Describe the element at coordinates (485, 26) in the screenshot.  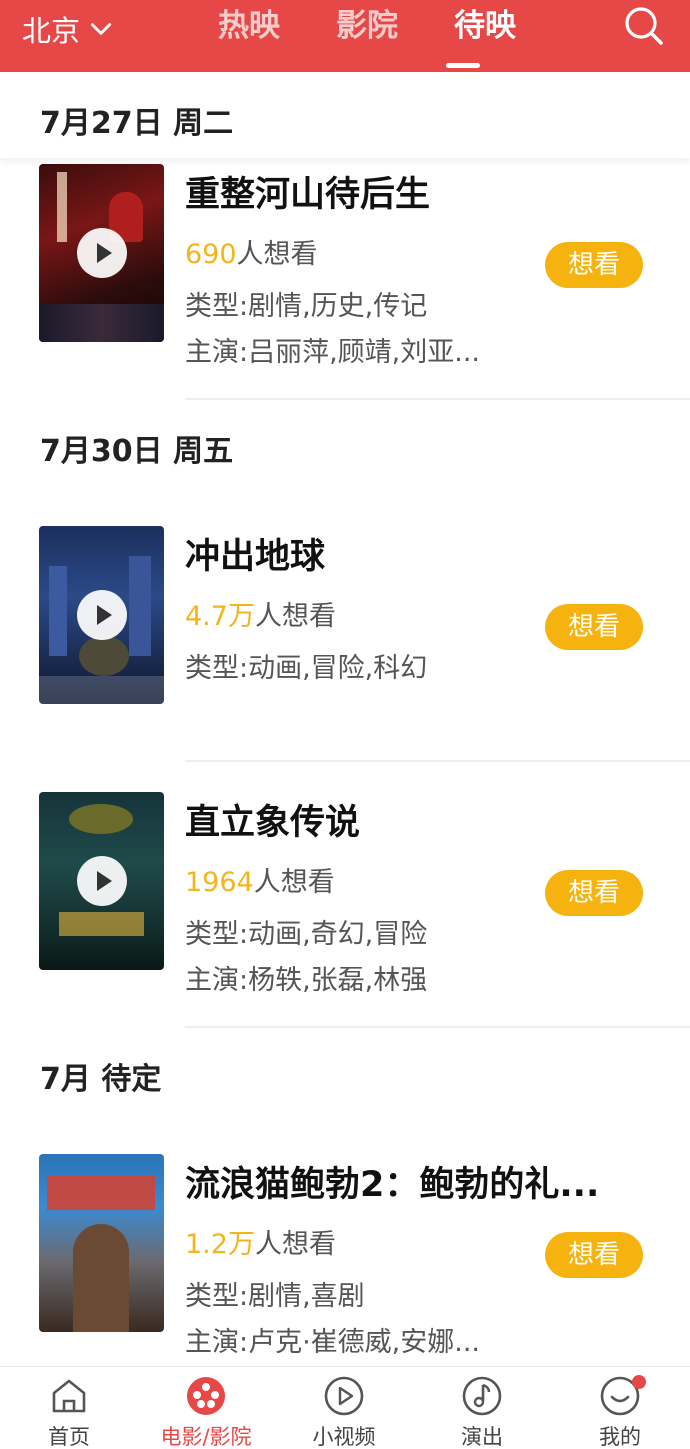
I see `tab-coming-soon: 待映` at that location.